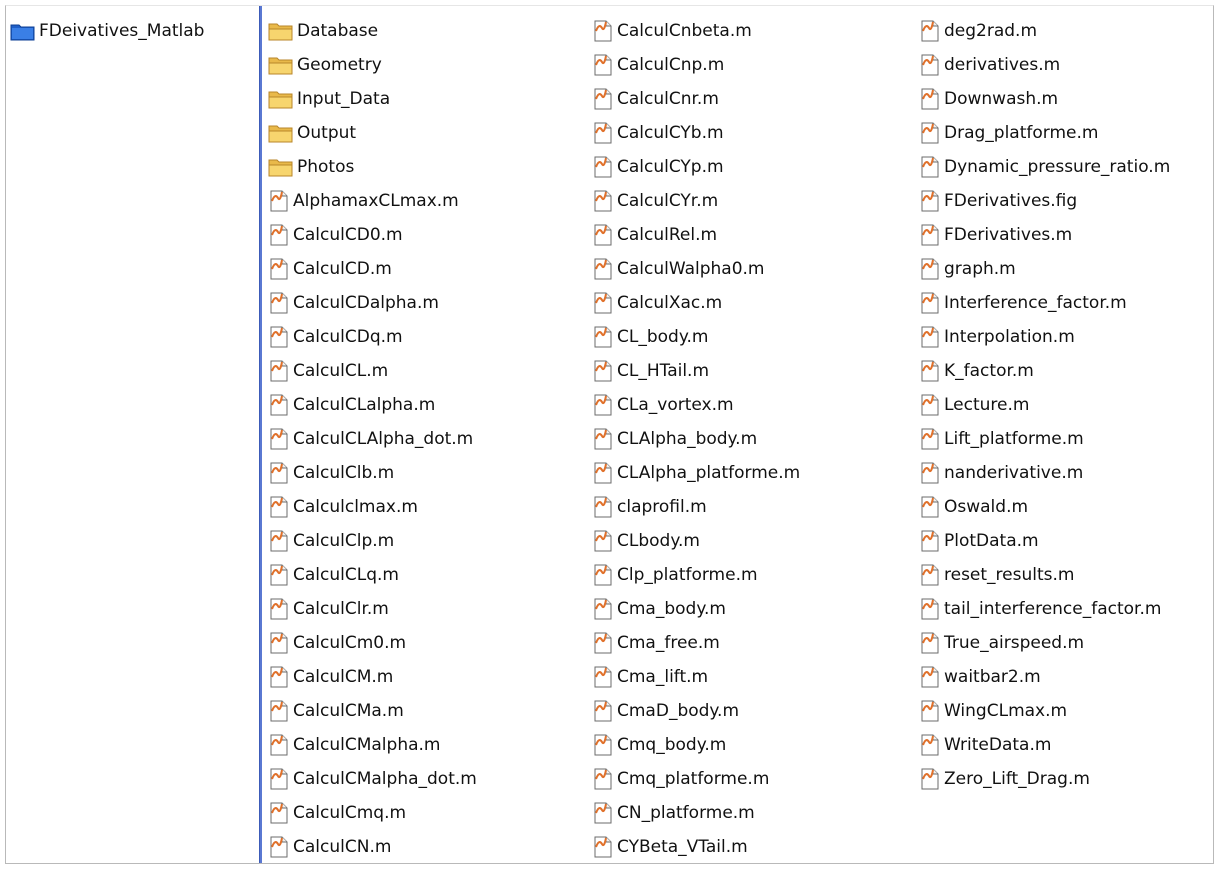 This screenshot has width=1219, height=869. Describe the element at coordinates (367, 745) in the screenshot. I see `item-label: CalculCMalpha.m` at that location.